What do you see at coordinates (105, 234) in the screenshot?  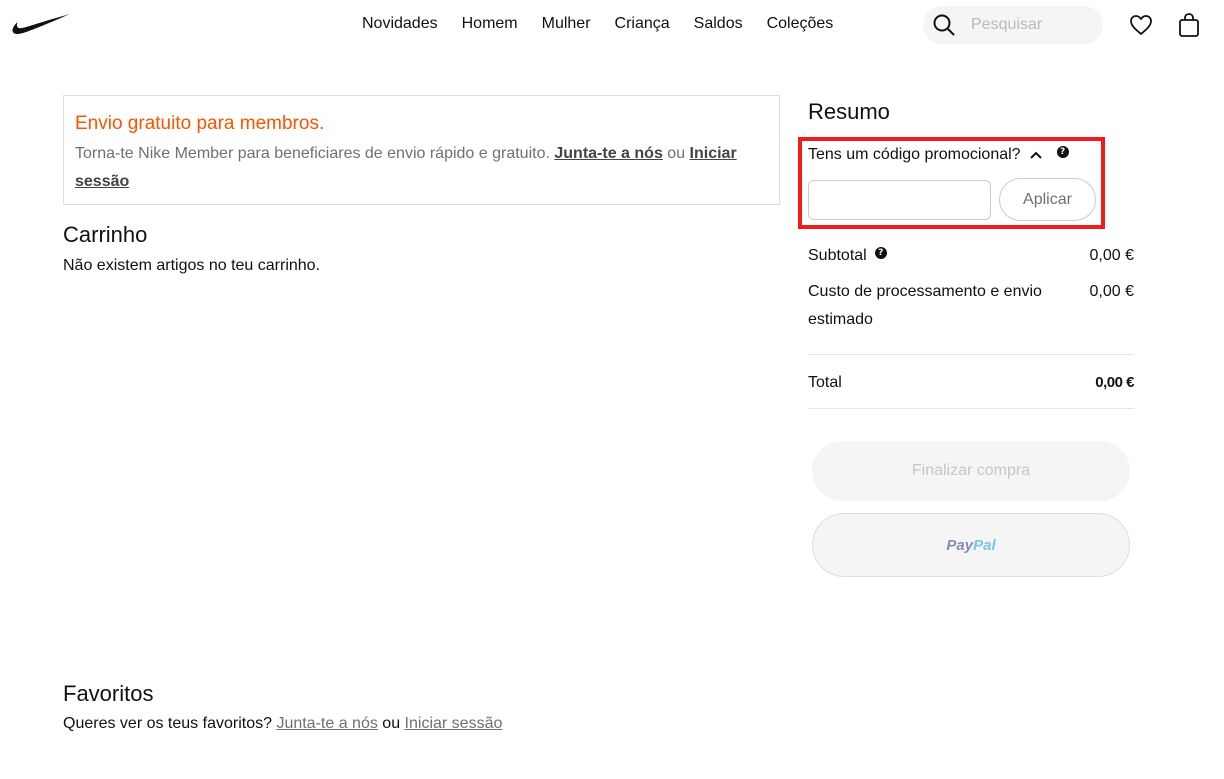 I see `cart-title: Carrinho` at bounding box center [105, 234].